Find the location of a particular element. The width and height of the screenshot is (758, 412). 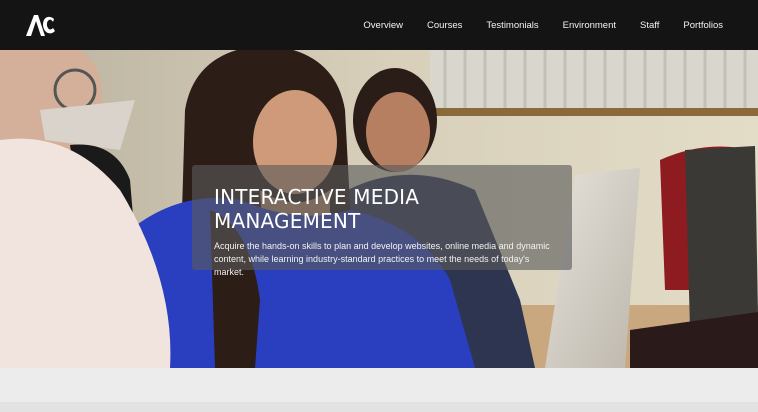

section-divider is located at coordinates (379, 407).